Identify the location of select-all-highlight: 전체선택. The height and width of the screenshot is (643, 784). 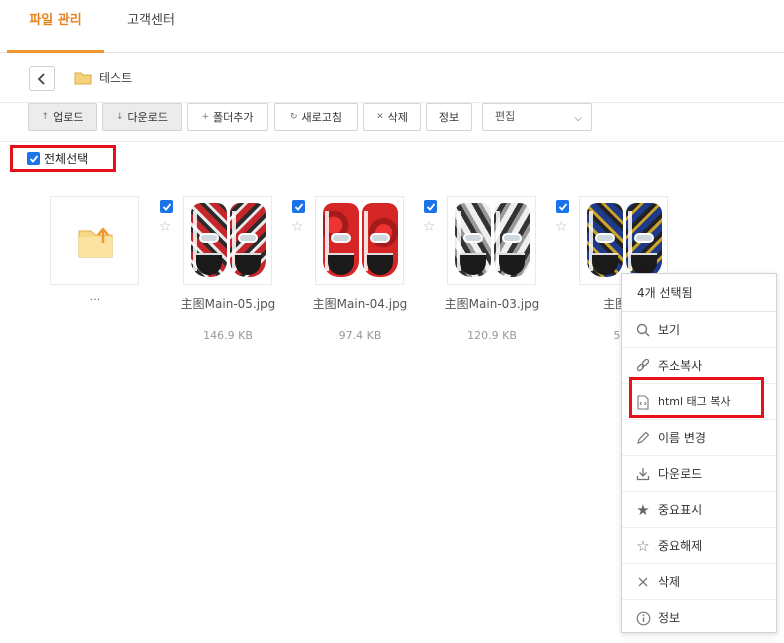
(63, 158).